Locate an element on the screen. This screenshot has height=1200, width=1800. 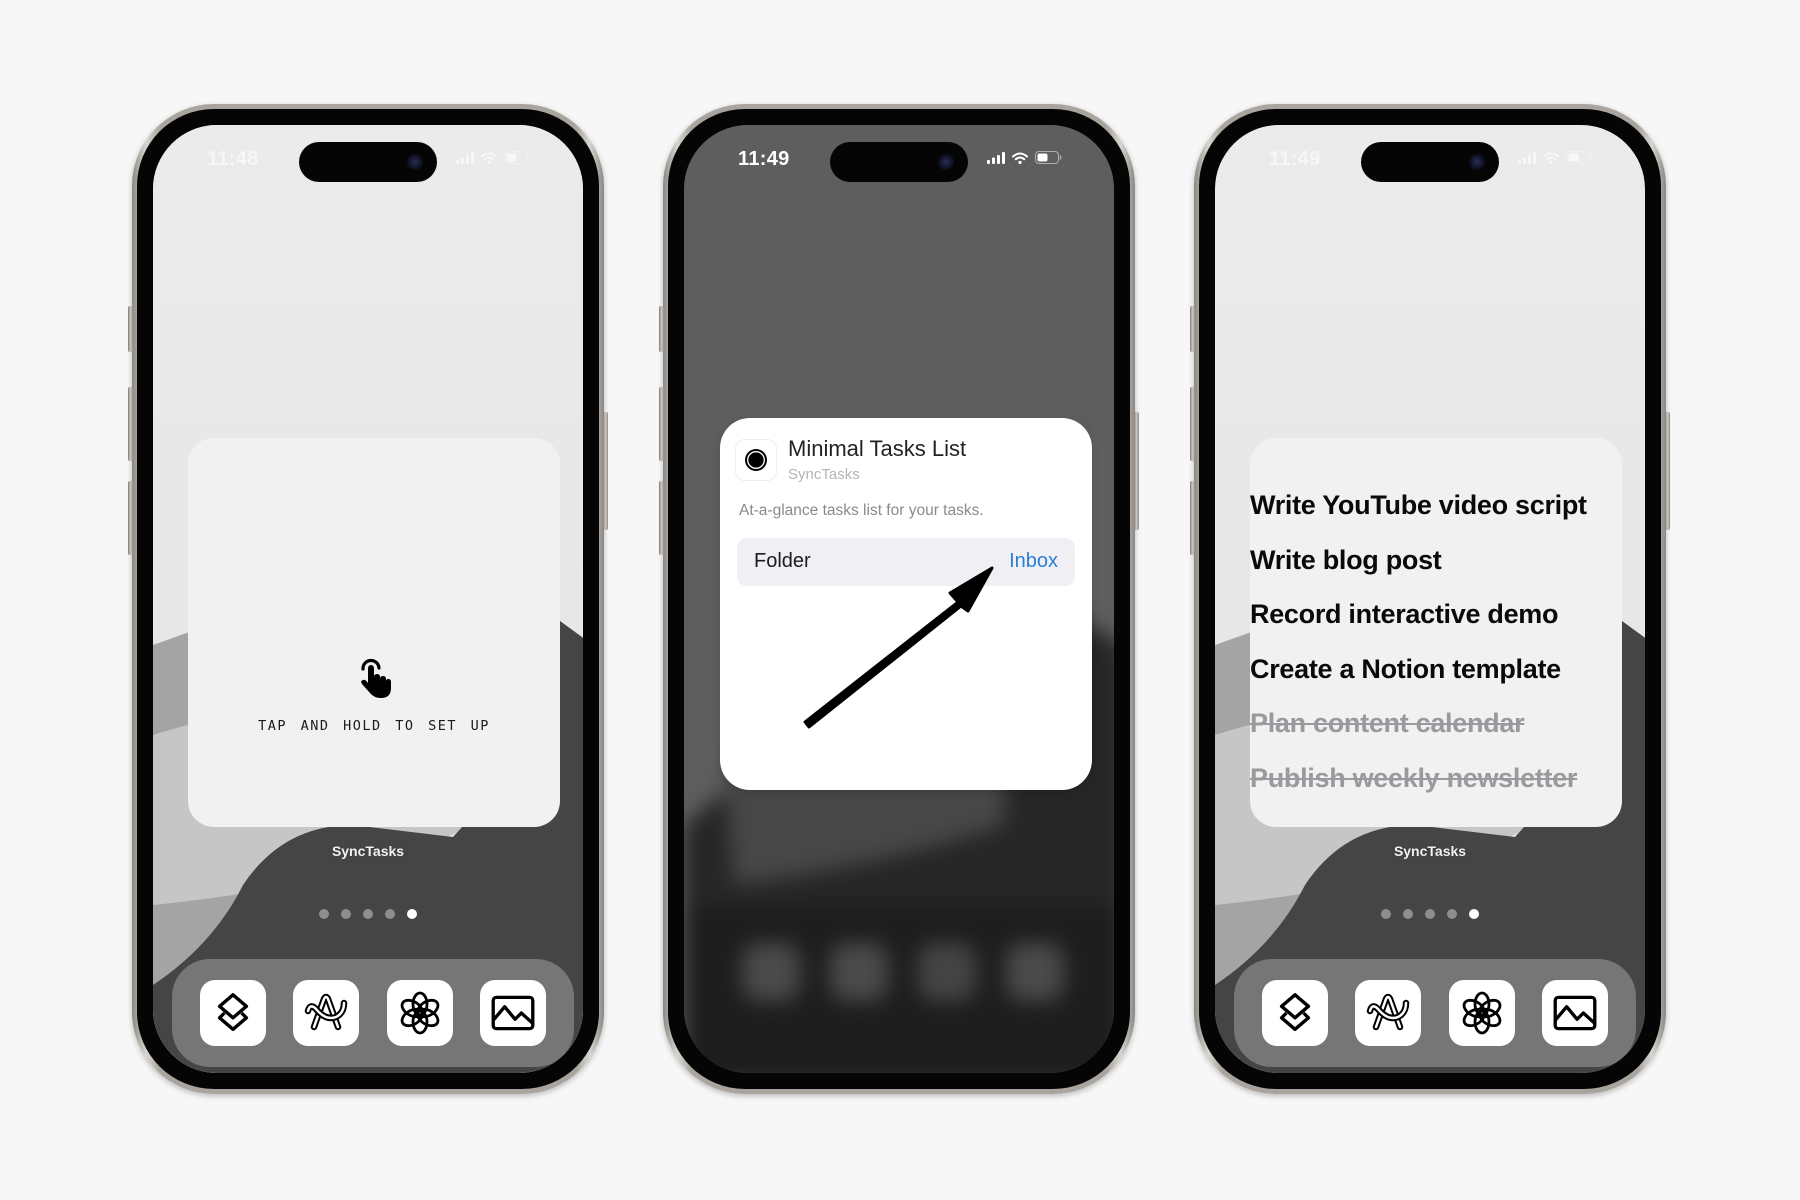
folder-value-selector: Inbox is located at coordinates (1033, 561).